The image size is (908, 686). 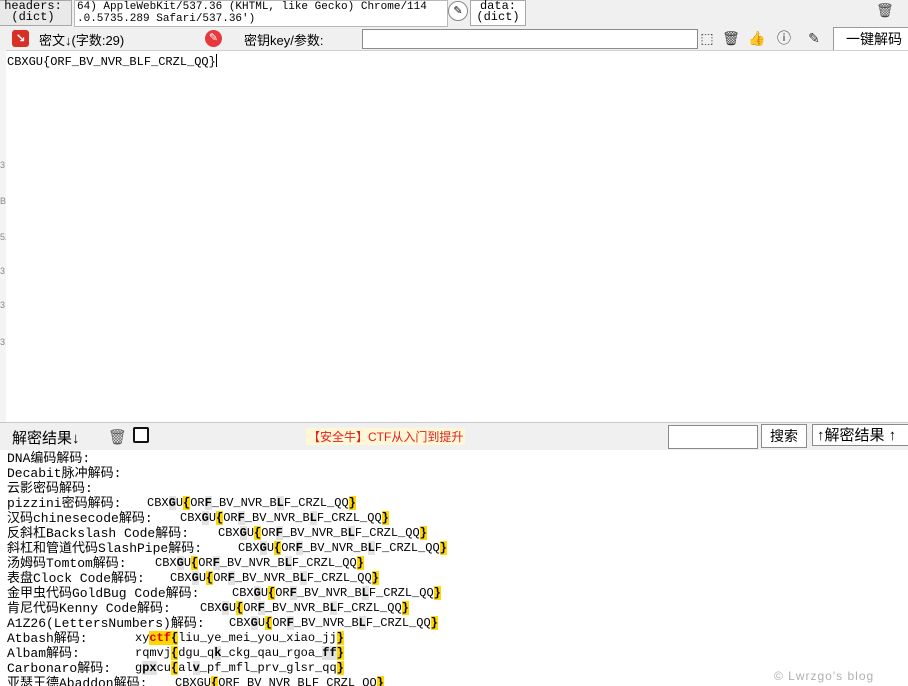 I want to click on help-icon: ⓘ, so click(x=784, y=38).